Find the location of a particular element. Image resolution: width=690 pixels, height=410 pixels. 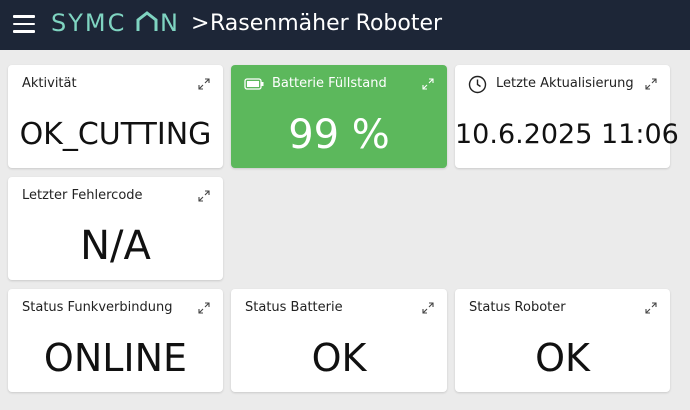

tile-error-code: Letzter Fehlercode N/A is located at coordinates (115, 228).